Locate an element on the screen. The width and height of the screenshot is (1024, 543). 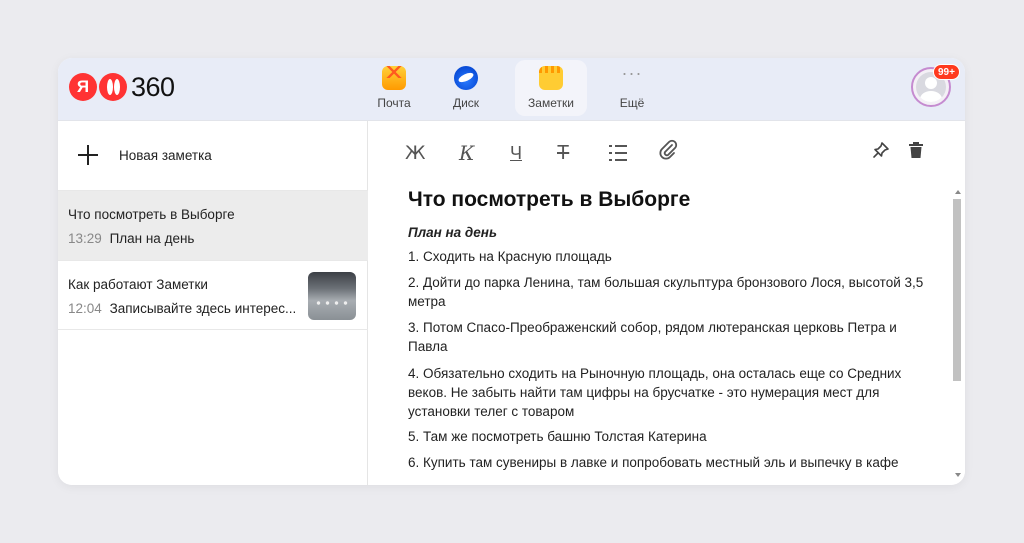
app-header: Я 360 Почта Диск Заметки ··· Ещё 99+ is located at coordinates (511, 89).